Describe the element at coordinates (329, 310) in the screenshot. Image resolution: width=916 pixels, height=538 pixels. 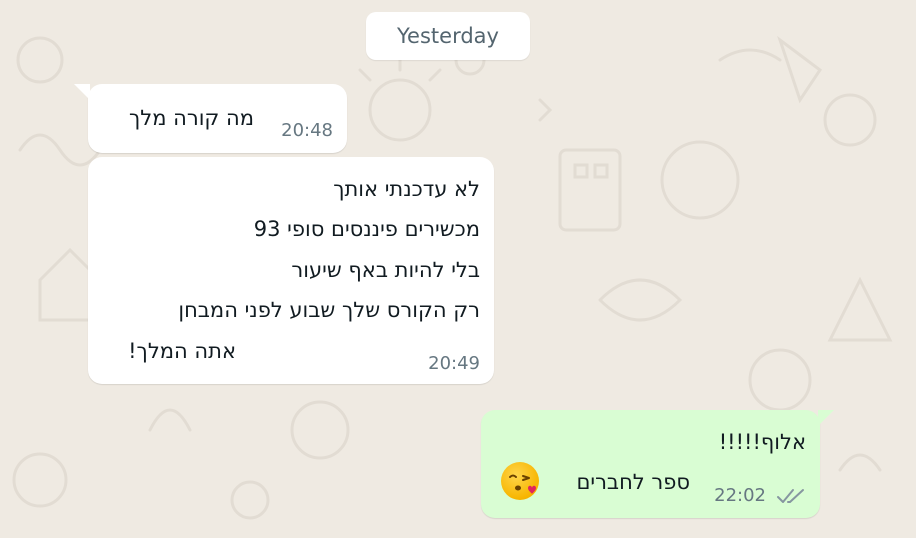
I see `message-text: רק הקורס שלך שבוע לפני המבחן` at that location.